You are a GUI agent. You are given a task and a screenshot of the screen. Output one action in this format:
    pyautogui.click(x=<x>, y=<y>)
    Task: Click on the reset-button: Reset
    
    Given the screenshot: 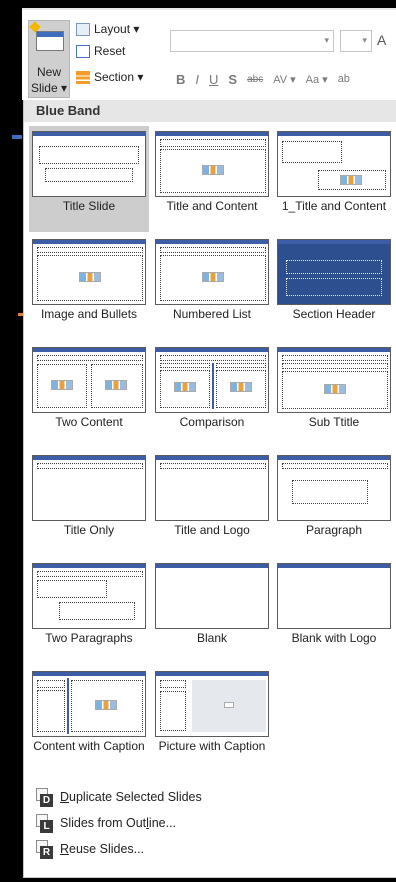 What is the action you would take?
    pyautogui.click(x=100, y=51)
    